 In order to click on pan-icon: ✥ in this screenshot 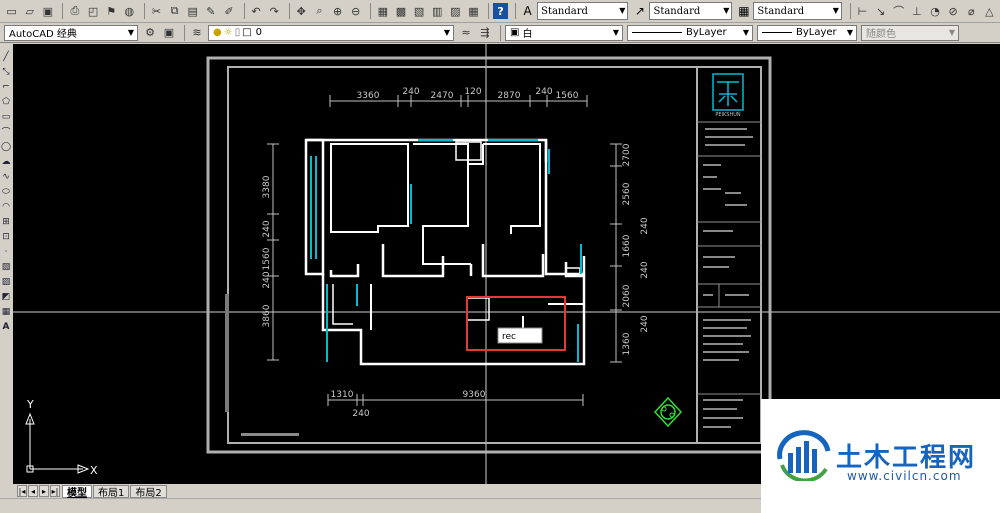, I will do `click(301, 11)`.